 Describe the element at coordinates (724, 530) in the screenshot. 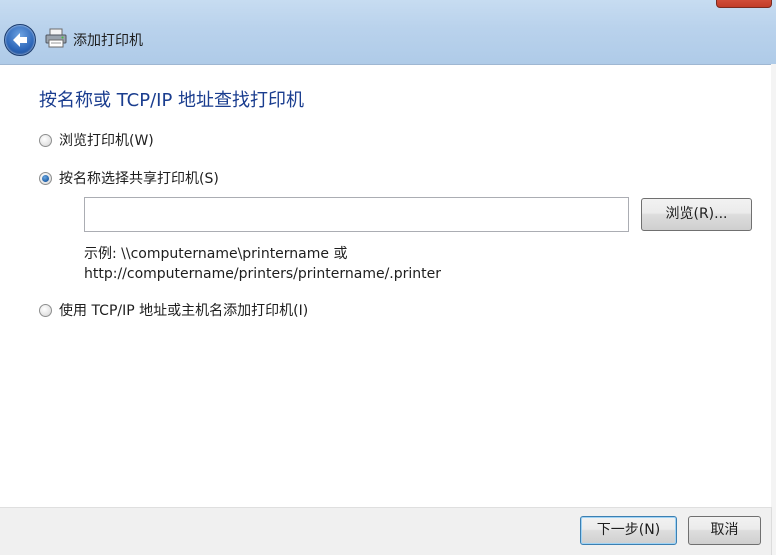

I see `cancel-button: 取消` at that location.